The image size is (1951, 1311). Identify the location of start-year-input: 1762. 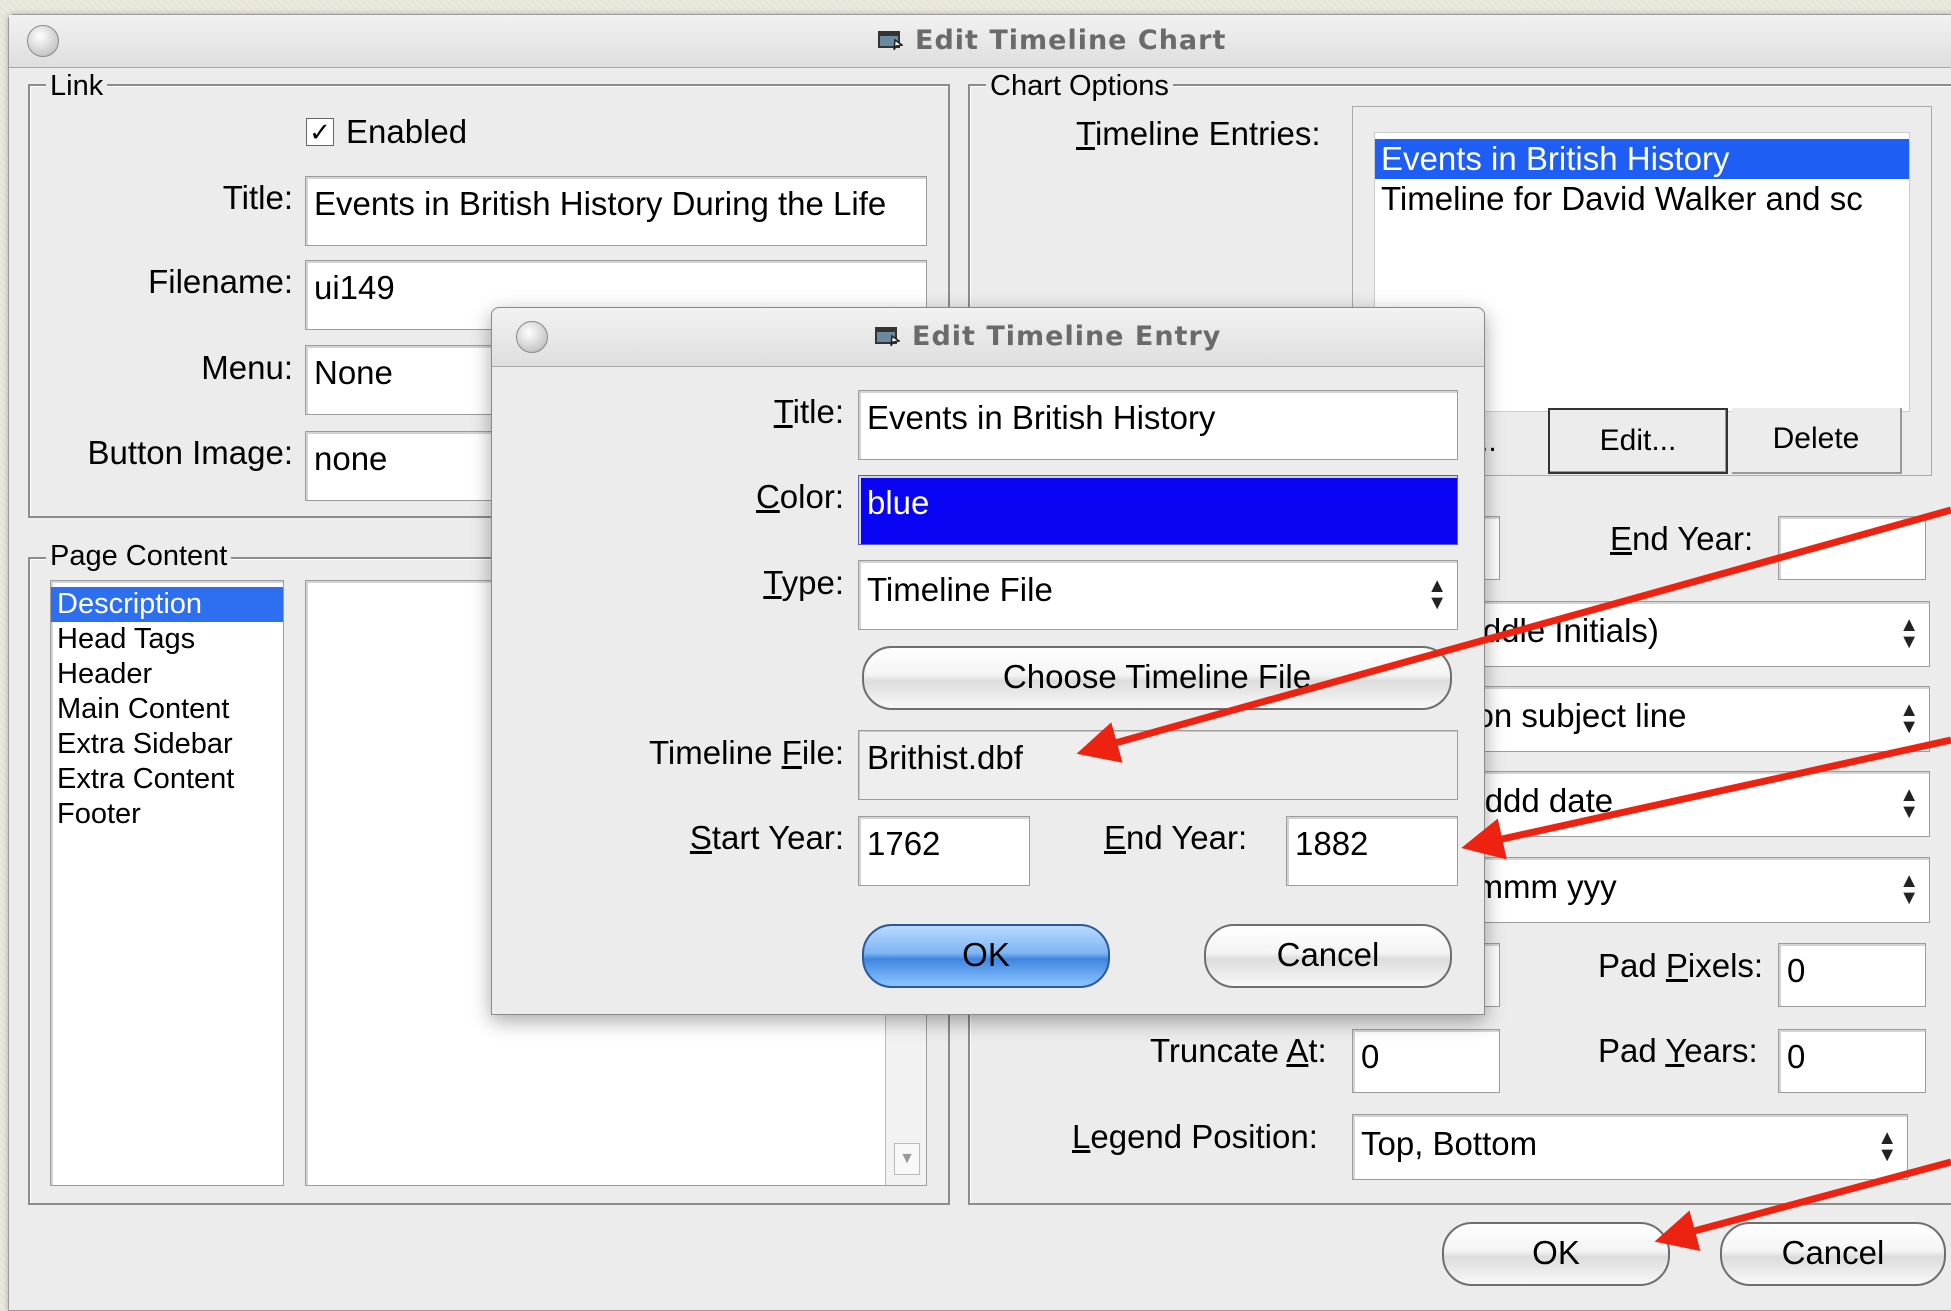
(944, 851).